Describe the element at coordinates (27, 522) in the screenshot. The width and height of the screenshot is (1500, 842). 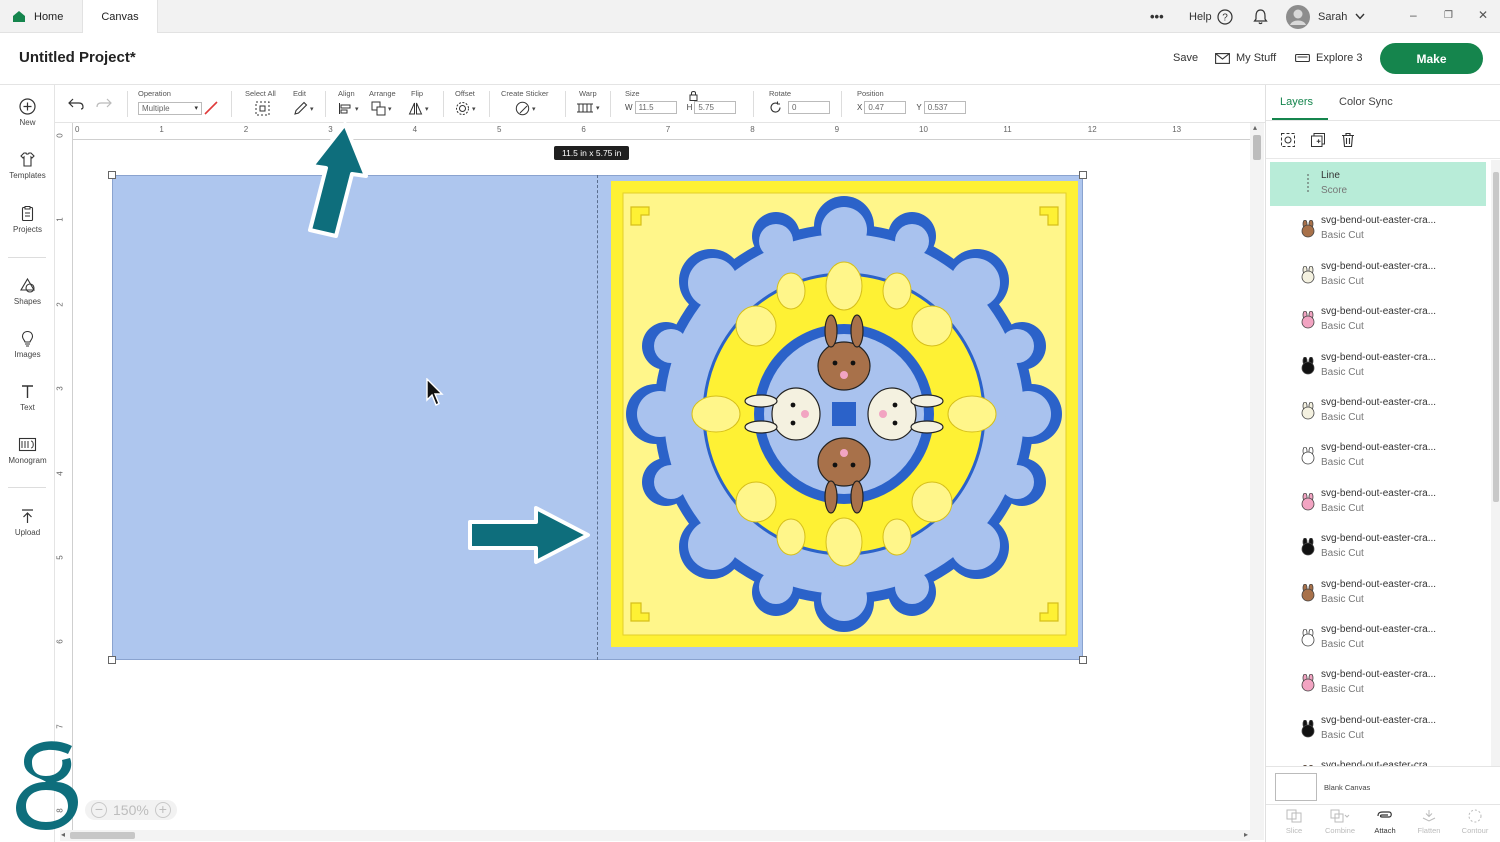
I see `sidebar-item-upload: Upload` at that location.